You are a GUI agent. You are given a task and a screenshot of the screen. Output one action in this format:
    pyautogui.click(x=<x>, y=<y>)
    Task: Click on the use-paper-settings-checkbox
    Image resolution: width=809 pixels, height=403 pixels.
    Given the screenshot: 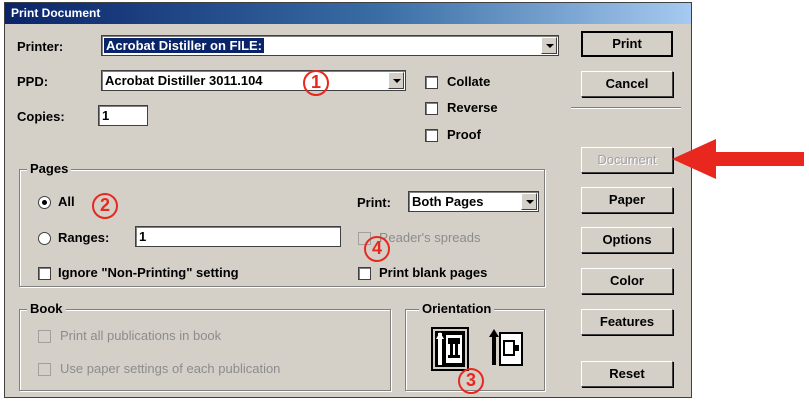 What is the action you would take?
    pyautogui.click(x=44, y=369)
    